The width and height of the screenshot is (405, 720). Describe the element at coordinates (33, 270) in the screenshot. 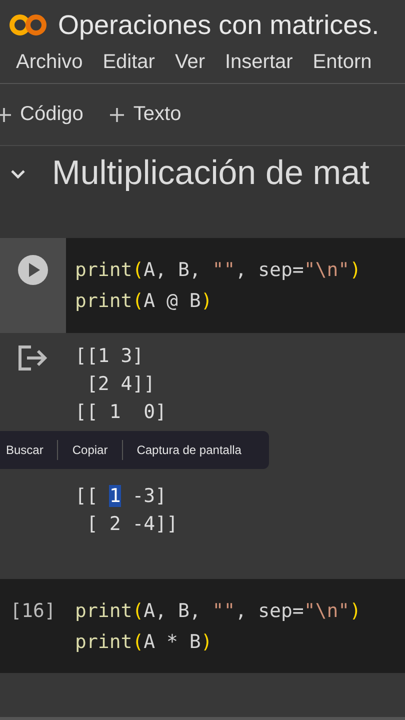

I see `run-button` at that location.